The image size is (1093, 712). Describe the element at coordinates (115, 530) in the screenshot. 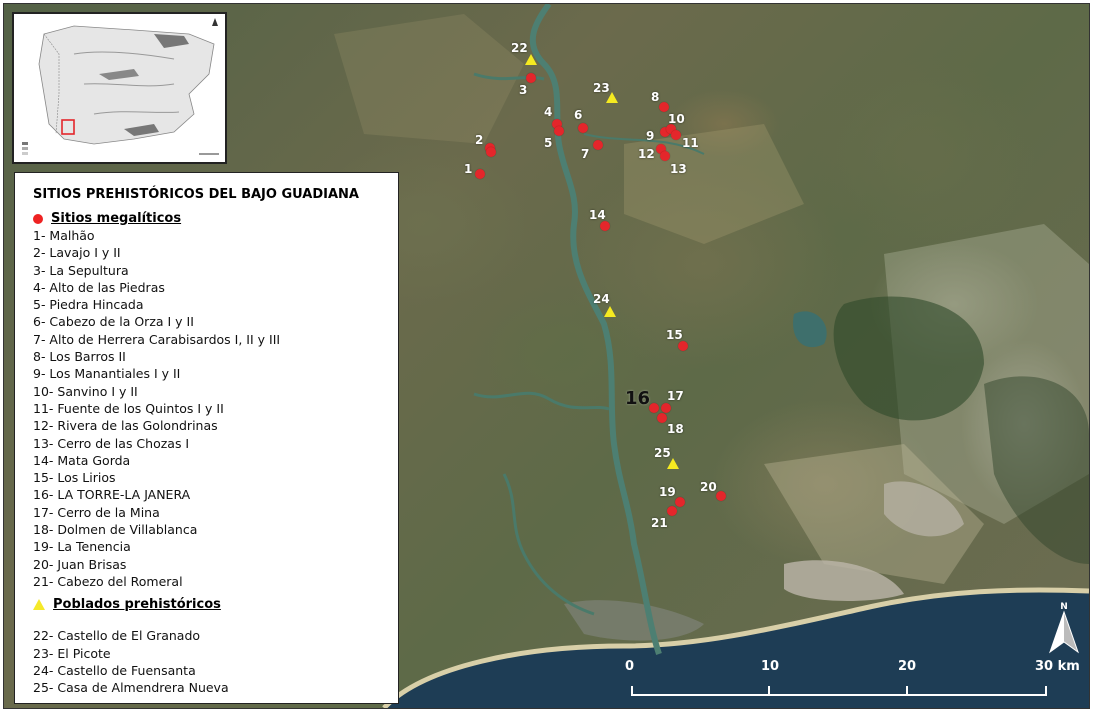

I see `legend-item: 18- Dolmen de Villablanca` at that location.